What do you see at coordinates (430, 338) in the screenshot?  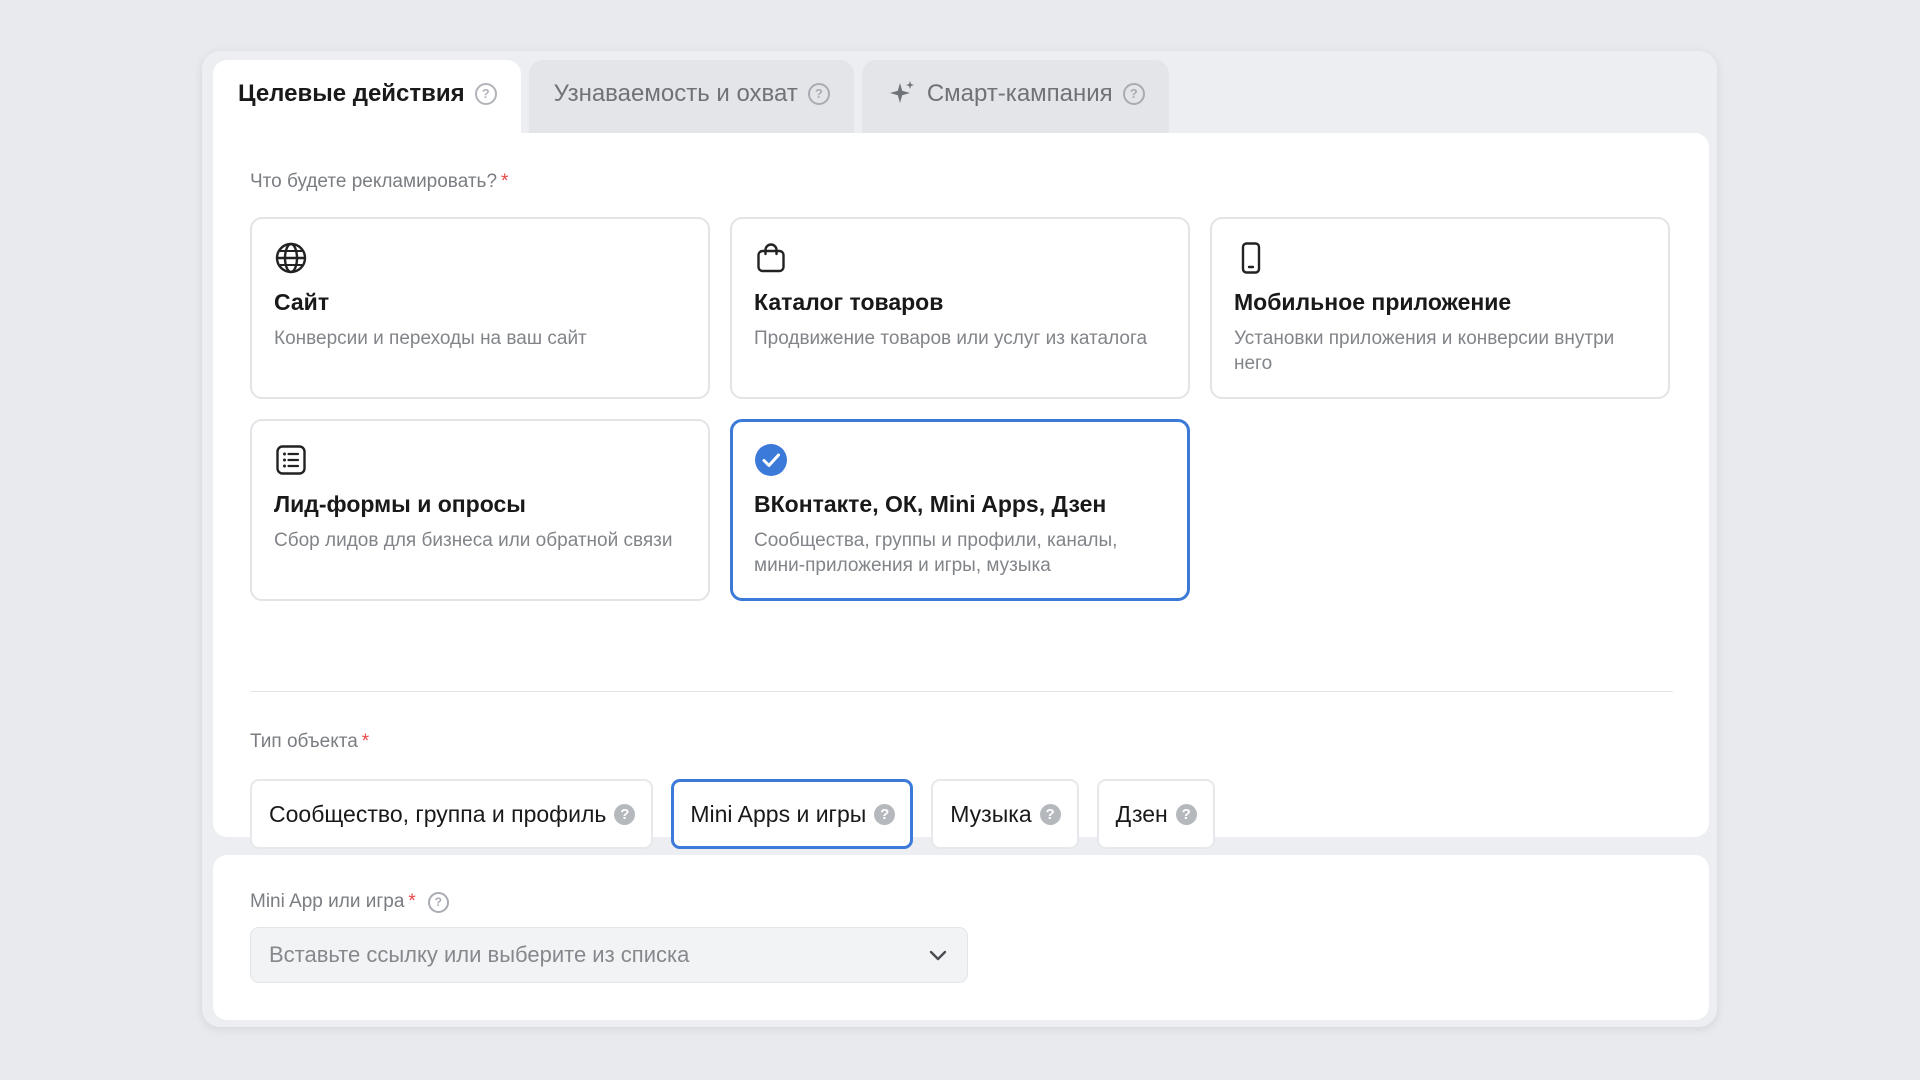 I see `option-description: Конверсии и переходы на ваш сайт` at bounding box center [430, 338].